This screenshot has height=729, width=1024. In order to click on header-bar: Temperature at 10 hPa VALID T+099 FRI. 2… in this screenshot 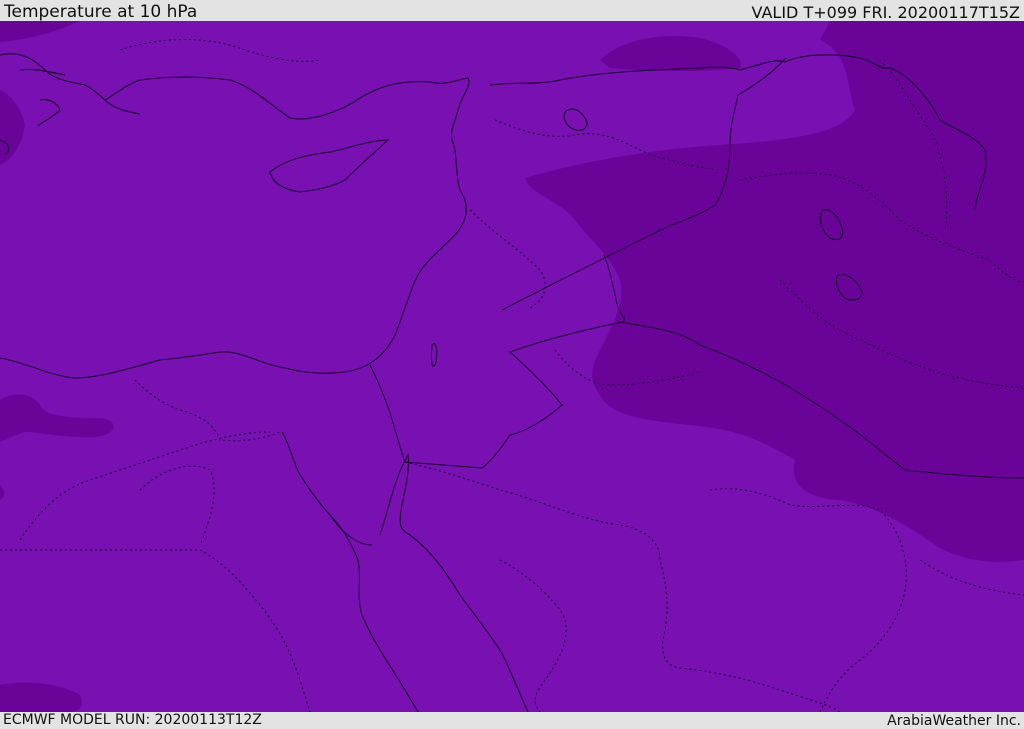, I will do `click(512, 10)`.